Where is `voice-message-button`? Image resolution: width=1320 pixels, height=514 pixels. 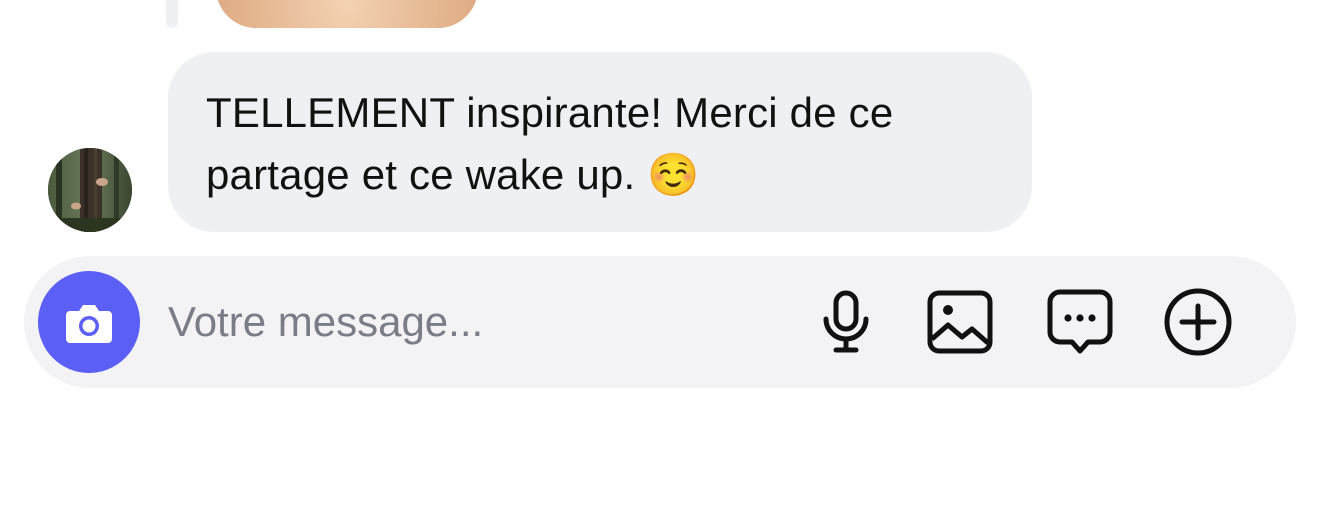
voice-message-button is located at coordinates (846, 322).